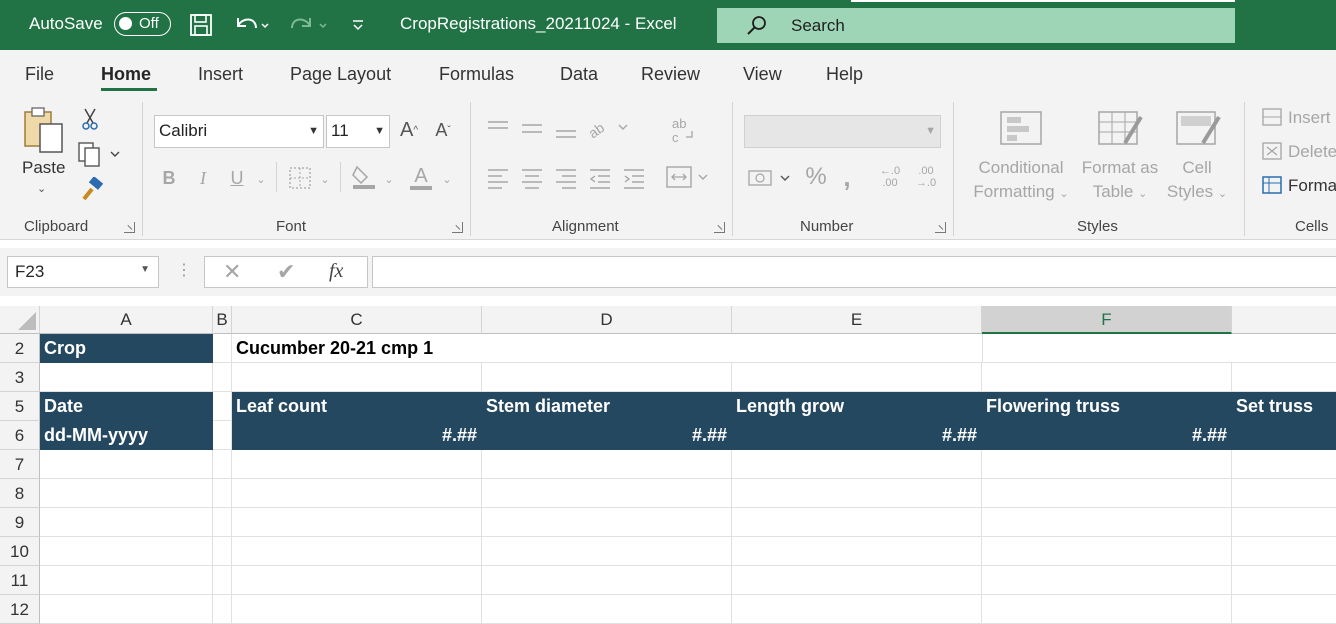  Describe the element at coordinates (857, 551) in the screenshot. I see `cell-e10` at that location.